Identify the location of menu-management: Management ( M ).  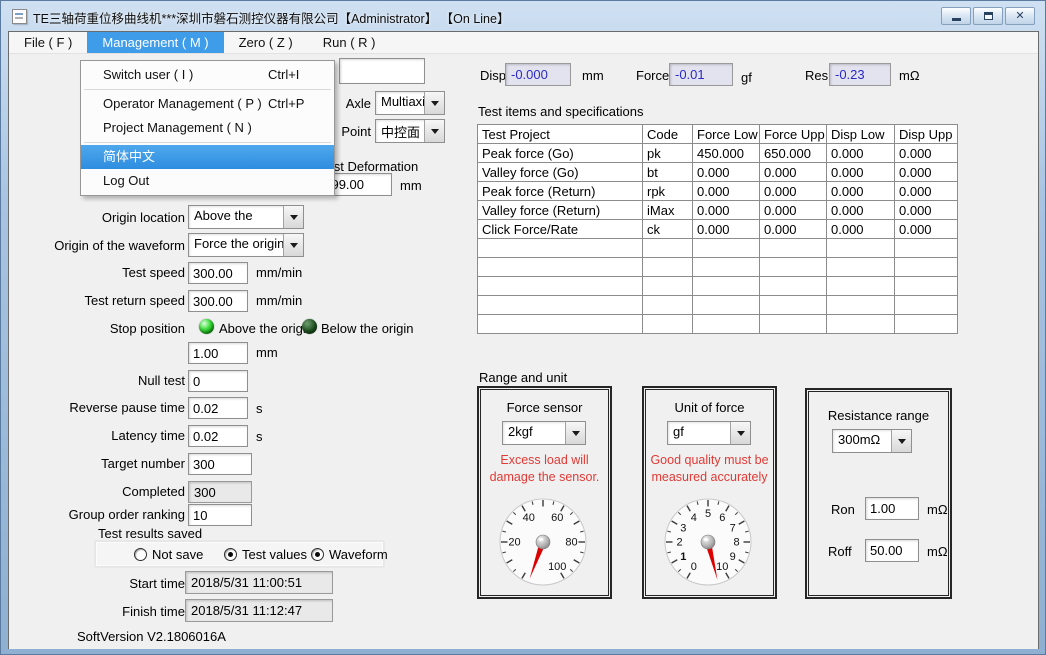
(155, 42).